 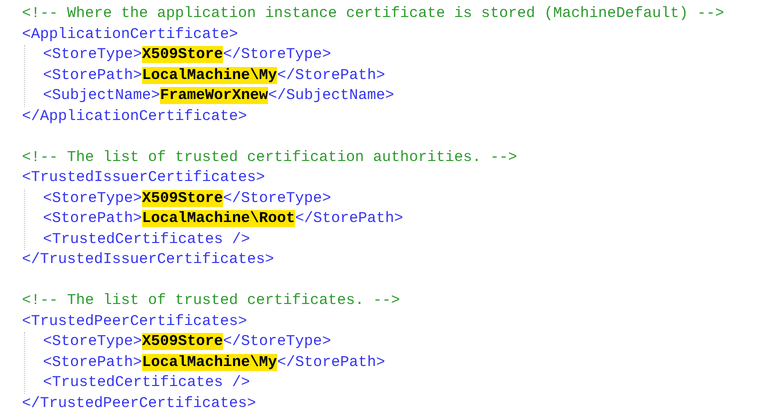 What do you see at coordinates (135, 321) in the screenshot?
I see `xml-tag: <TrustedPeerCertificates>` at bounding box center [135, 321].